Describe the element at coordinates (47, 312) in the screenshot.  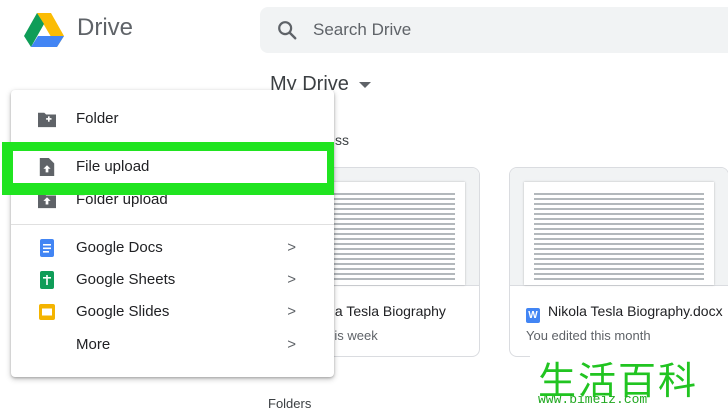
I see `google-slides-icon` at that location.